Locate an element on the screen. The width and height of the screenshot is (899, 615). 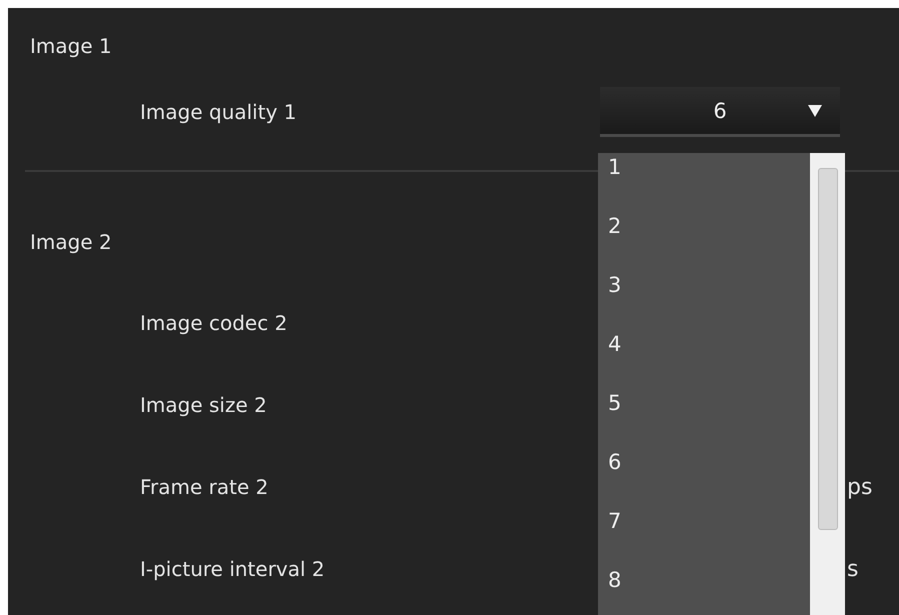
caret-icon is located at coordinates (815, 111).